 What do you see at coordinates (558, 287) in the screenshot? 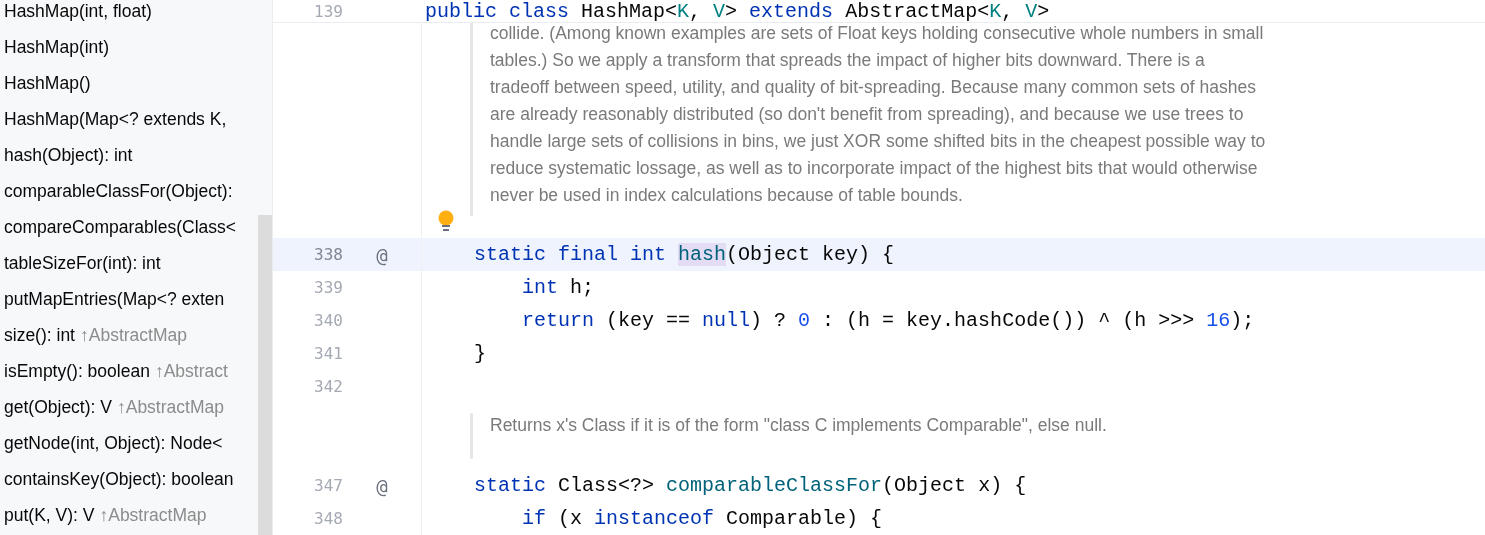
I see `code-line: int h;` at bounding box center [558, 287].